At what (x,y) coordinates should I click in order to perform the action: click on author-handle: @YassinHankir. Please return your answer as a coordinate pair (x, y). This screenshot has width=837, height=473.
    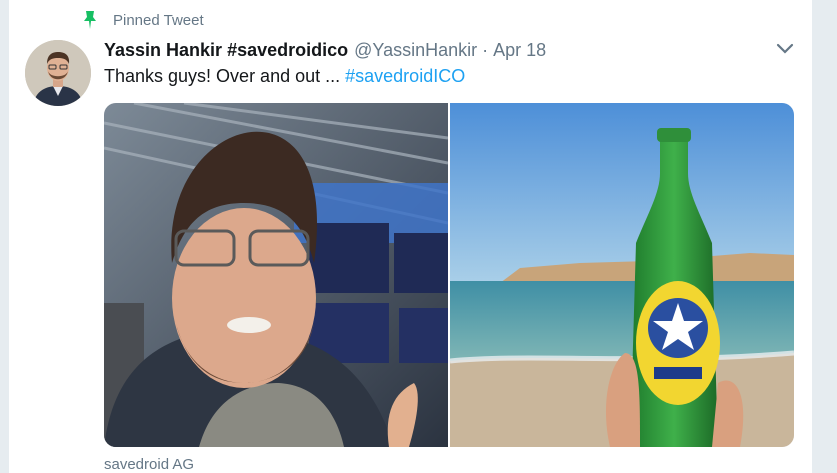
    Looking at the image, I should click on (415, 50).